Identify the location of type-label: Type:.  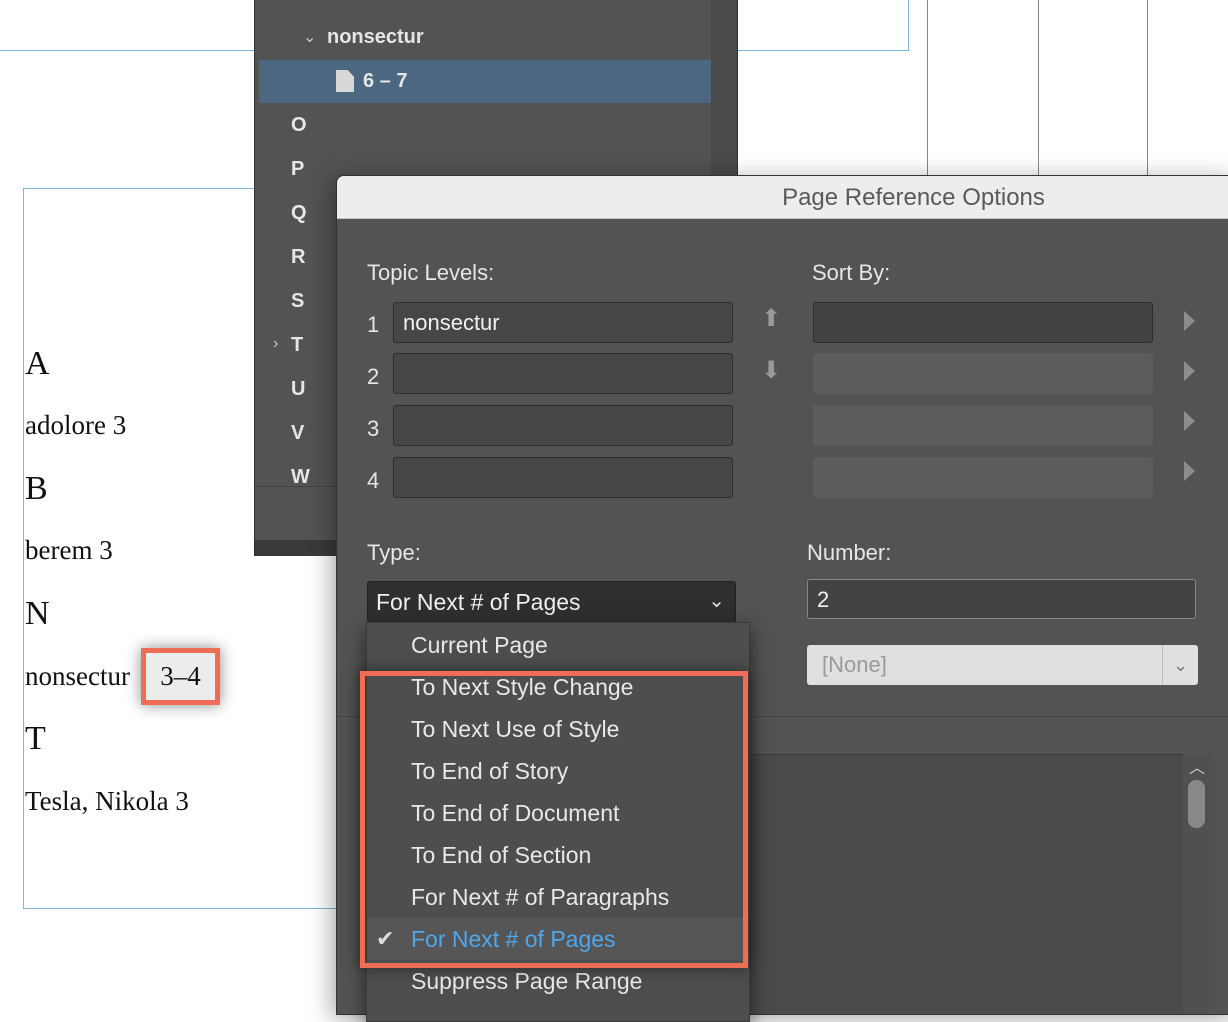
(394, 552).